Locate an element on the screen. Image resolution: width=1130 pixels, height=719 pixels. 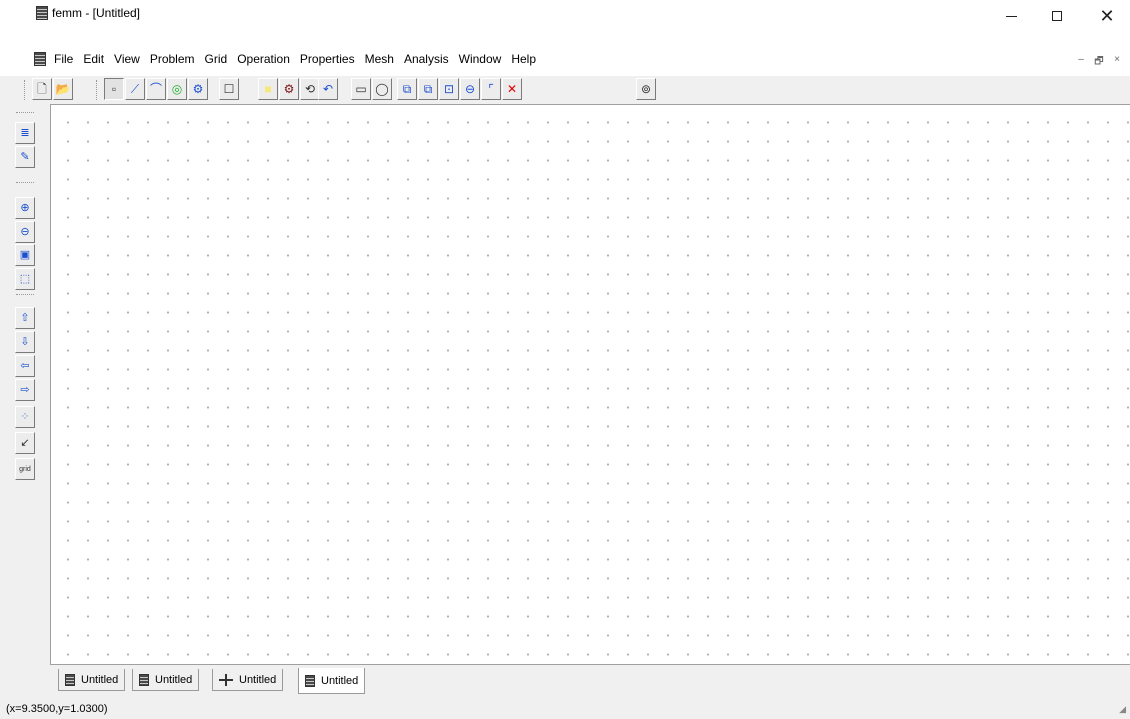
pan-right-icon: ⇨ is located at coordinates (25, 389).